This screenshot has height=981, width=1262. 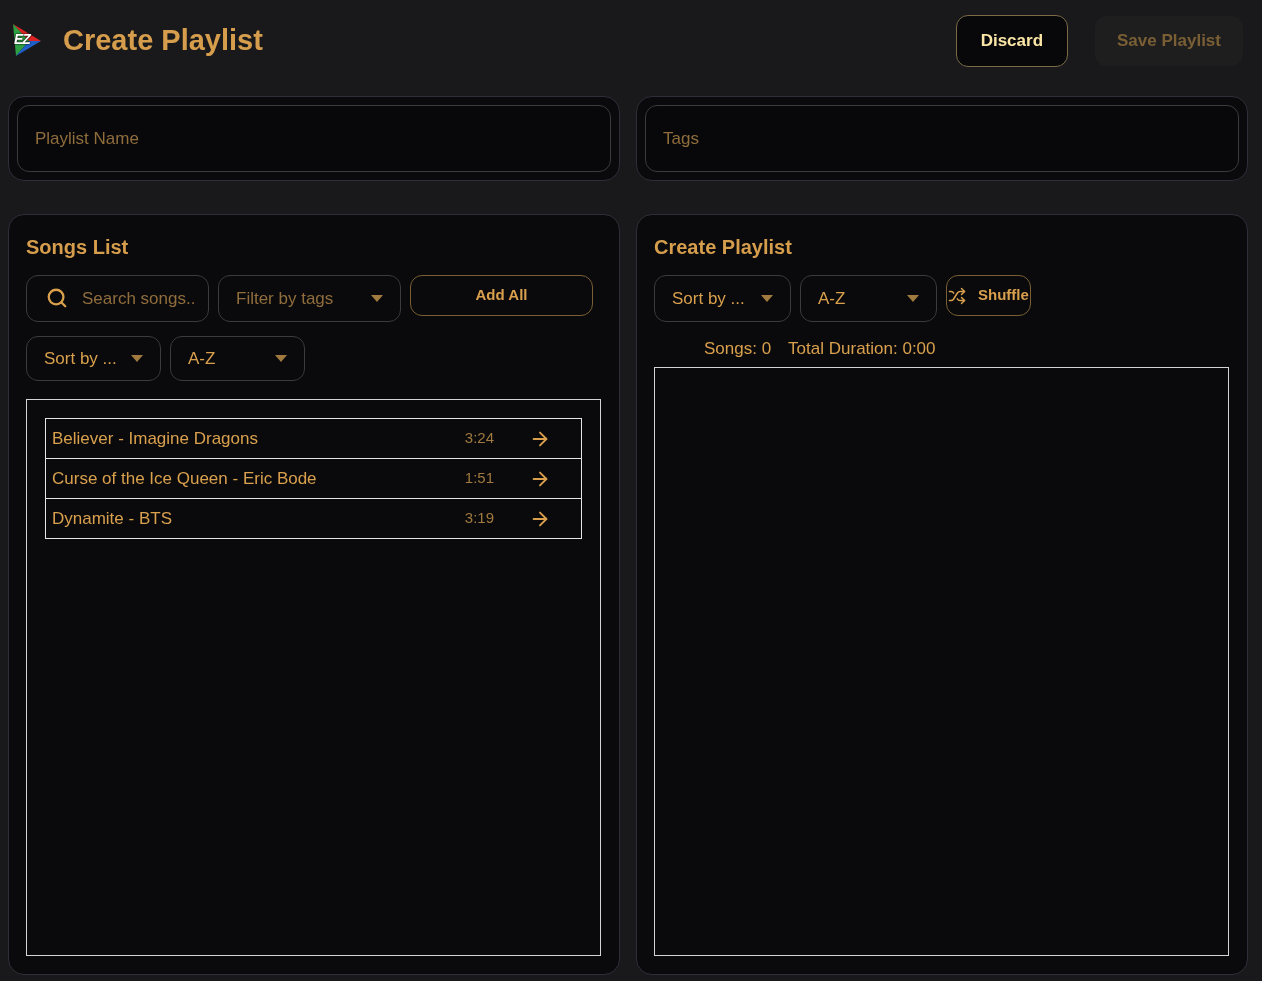 I want to click on song-row: Curse of the Ice Queen - Eric Bode 1:51, so click(x=313, y=478).